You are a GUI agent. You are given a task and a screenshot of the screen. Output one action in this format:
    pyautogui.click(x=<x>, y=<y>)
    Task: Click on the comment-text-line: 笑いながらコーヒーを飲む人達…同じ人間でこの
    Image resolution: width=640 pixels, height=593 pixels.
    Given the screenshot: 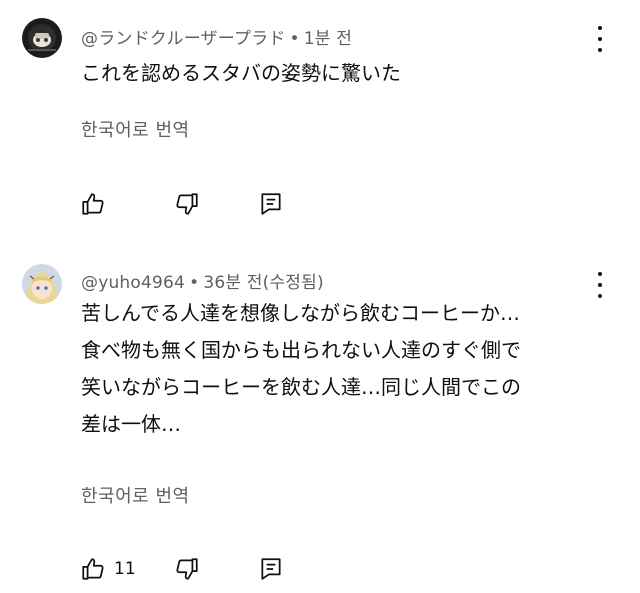 What is the action you would take?
    pyautogui.click(x=301, y=387)
    